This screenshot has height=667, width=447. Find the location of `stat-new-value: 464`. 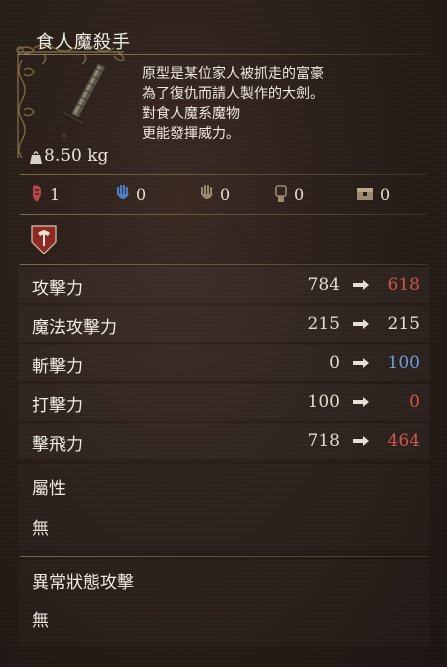

stat-new-value: 464 is located at coordinates (403, 441).